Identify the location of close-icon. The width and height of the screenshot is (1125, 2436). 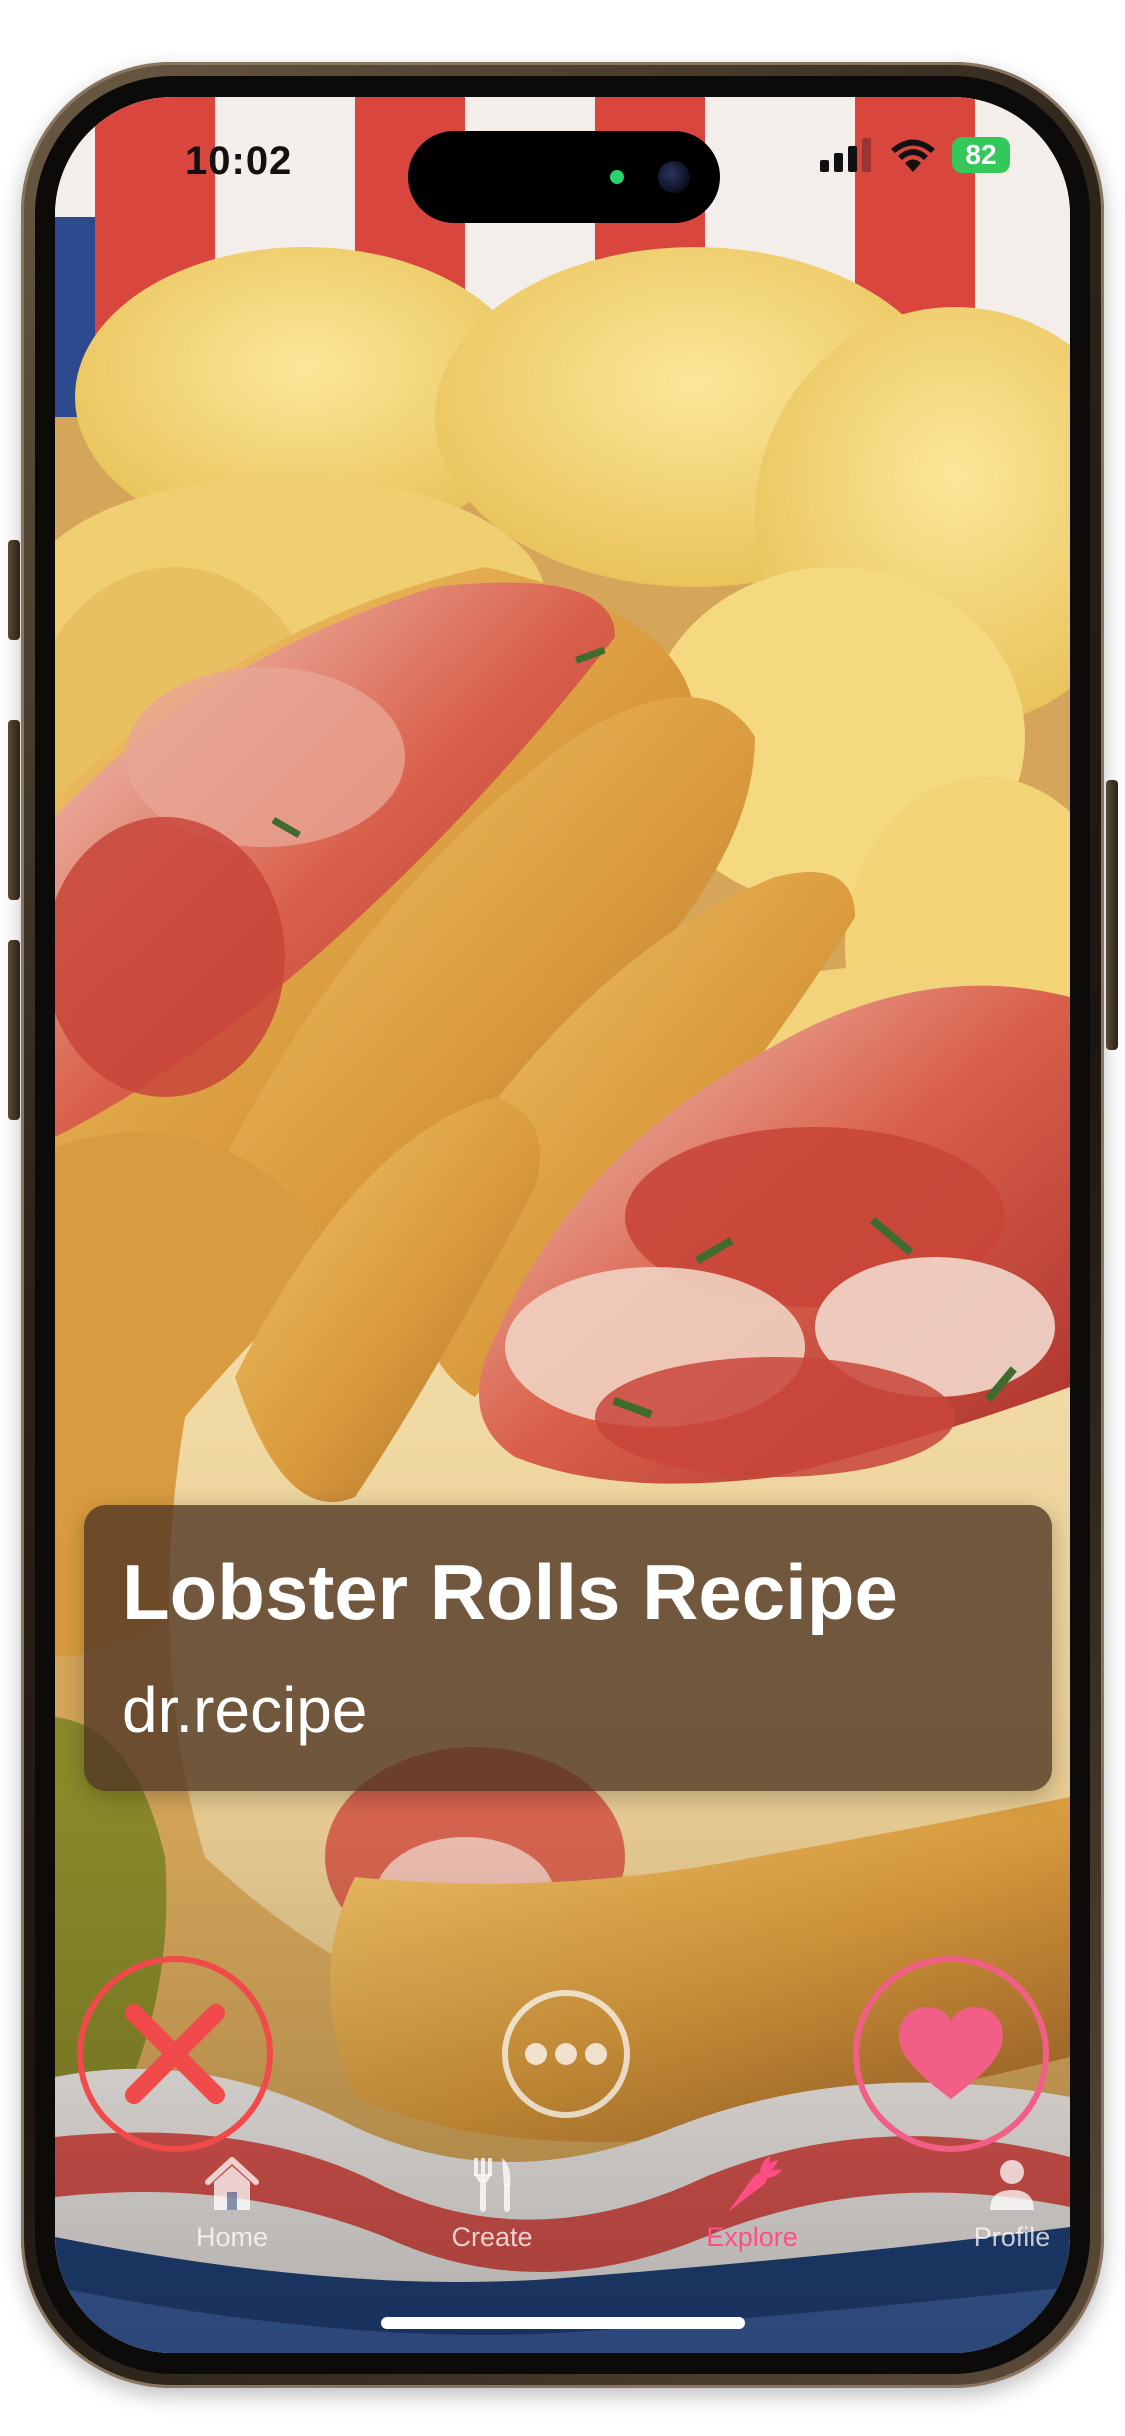
(175, 2054).